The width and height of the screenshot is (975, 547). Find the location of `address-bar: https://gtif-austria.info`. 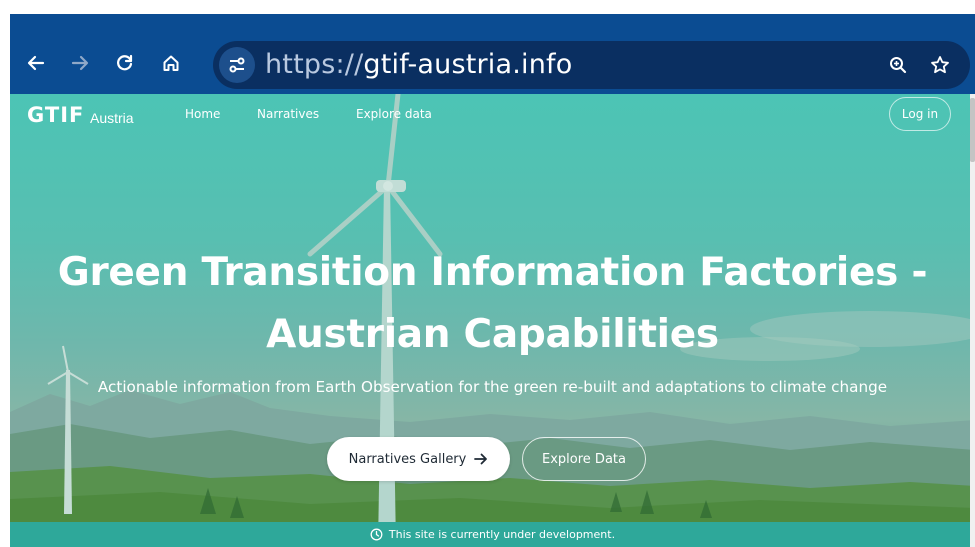

address-bar: https://gtif-austria.info is located at coordinates (591, 65).